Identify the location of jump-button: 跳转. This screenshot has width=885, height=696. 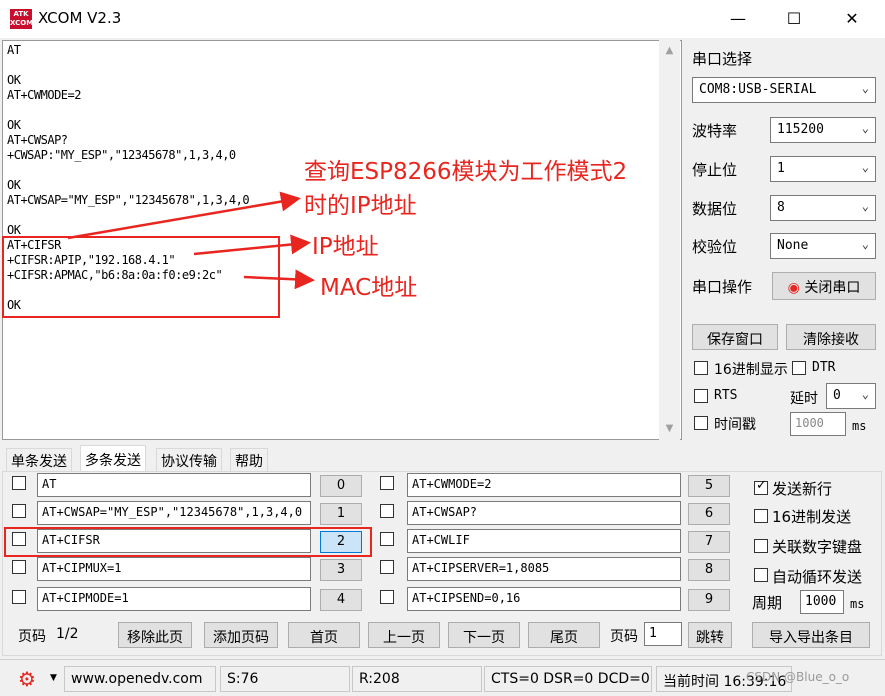
(710, 635).